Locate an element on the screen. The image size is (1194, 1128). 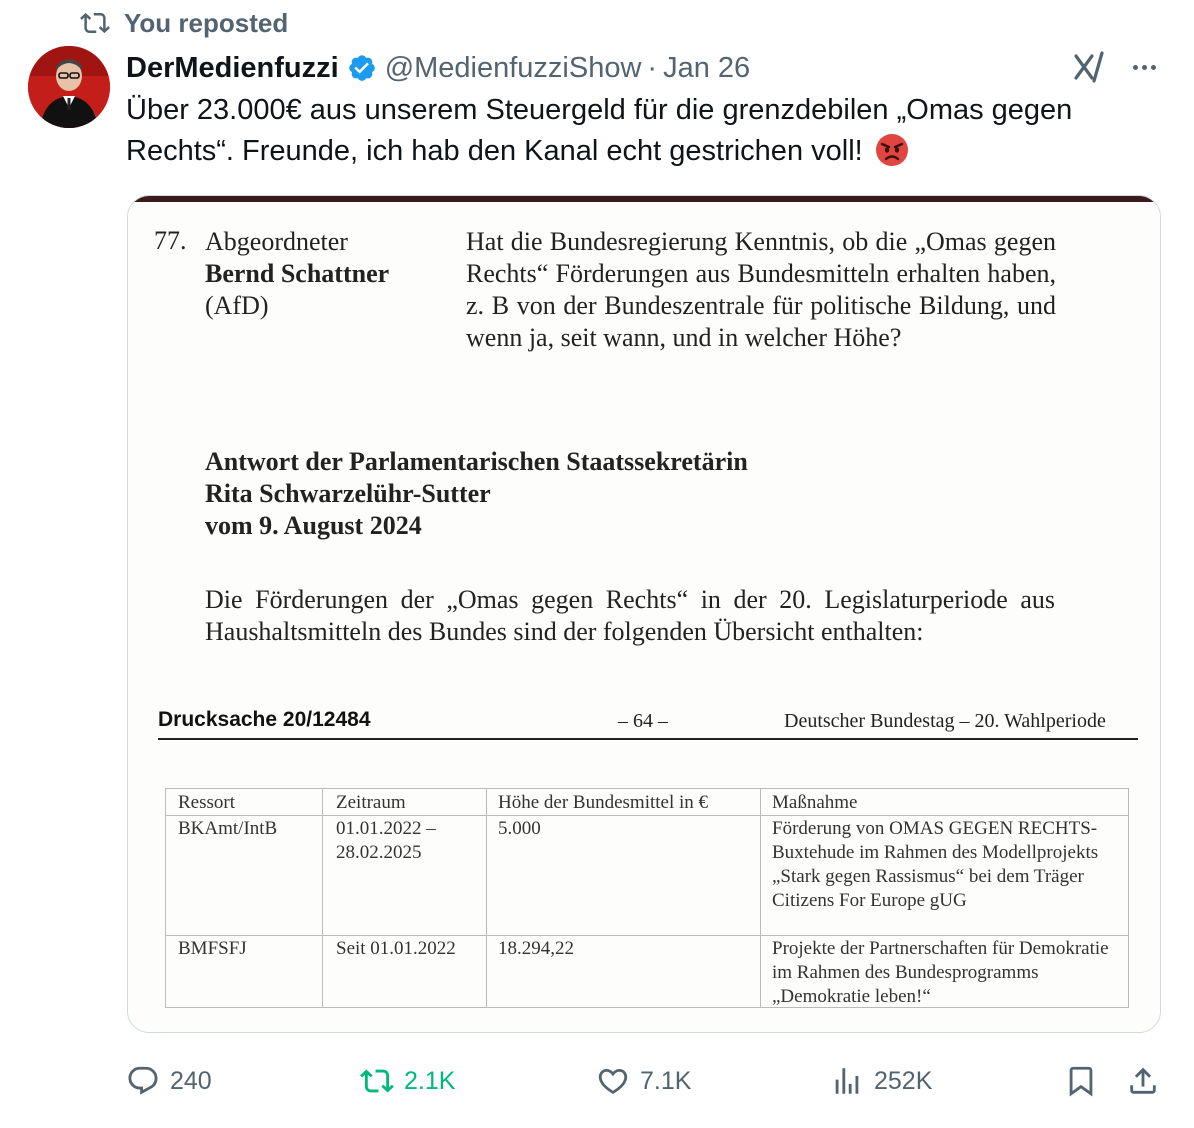
drucksache-label: Drucksache 20/12484 is located at coordinates (264, 719).